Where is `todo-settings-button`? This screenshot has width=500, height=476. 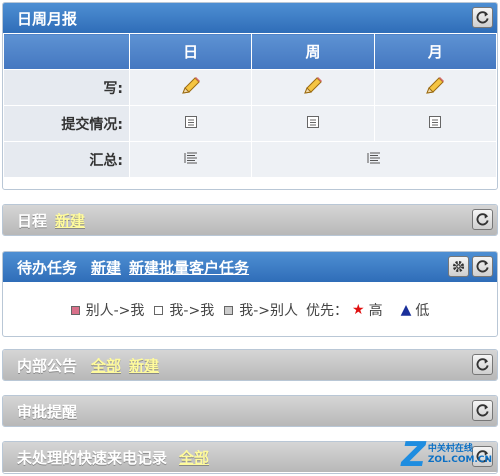
todo-settings-button is located at coordinates (458, 266).